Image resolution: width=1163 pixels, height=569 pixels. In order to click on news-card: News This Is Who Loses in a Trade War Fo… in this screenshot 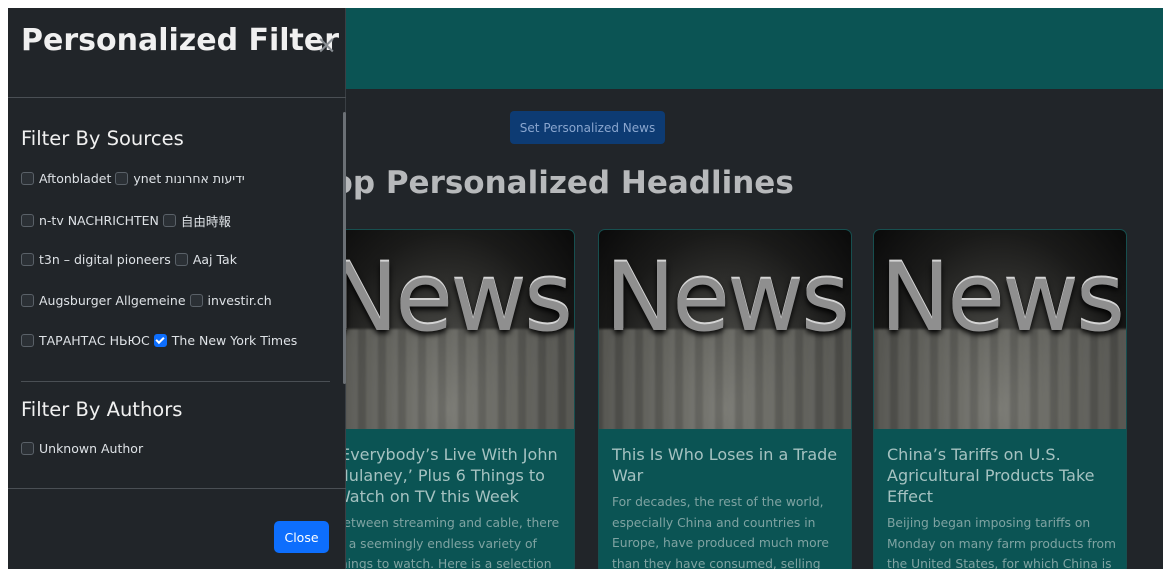, I will do `click(725, 399)`.